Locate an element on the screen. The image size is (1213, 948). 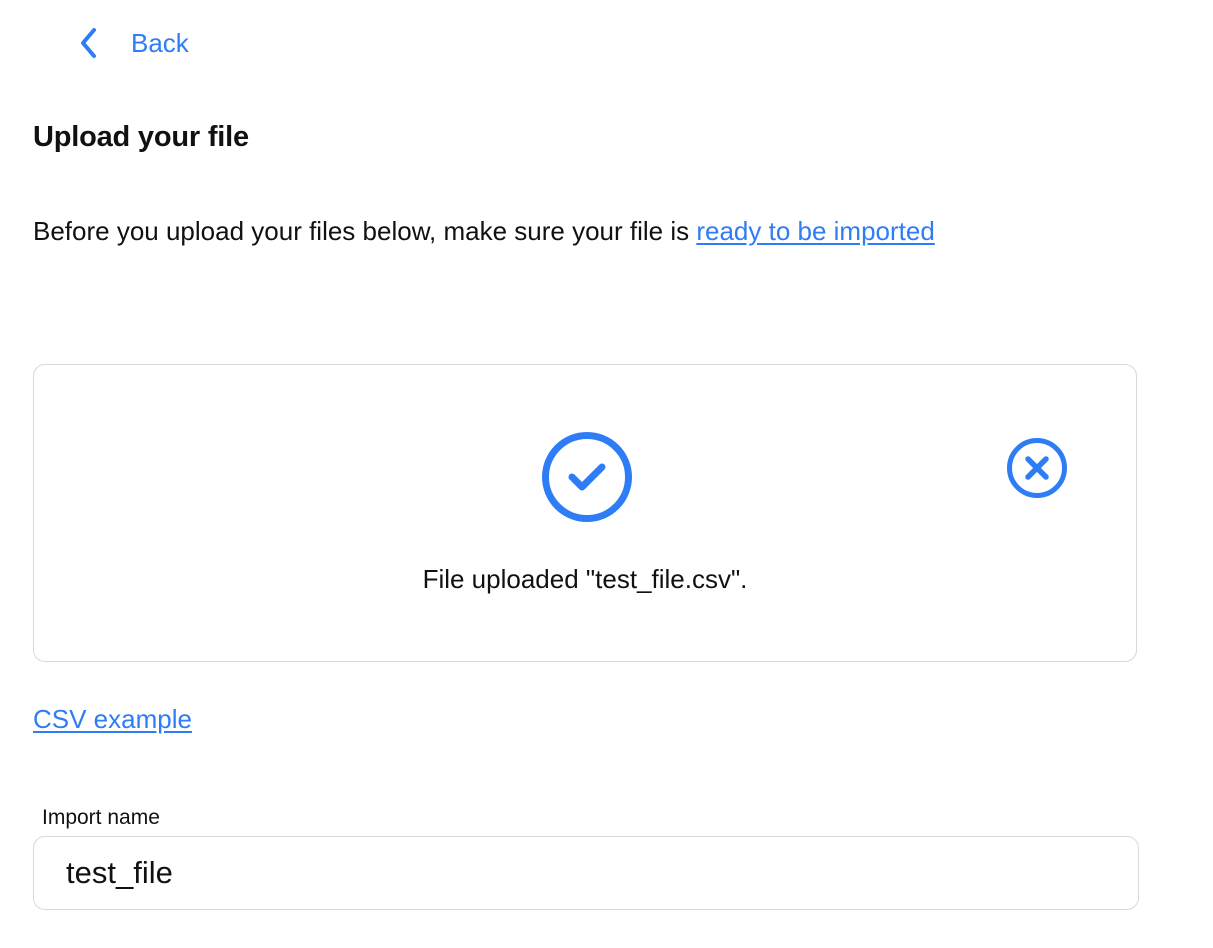
back-button: Back is located at coordinates (131, 43).